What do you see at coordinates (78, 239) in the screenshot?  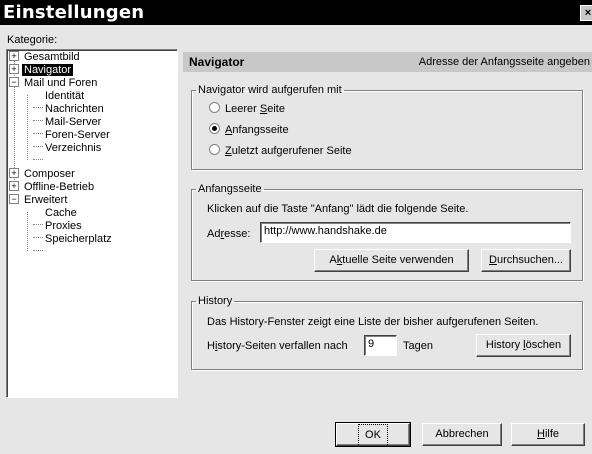 I see `tree-item-speicherplatz: Speicherplatz` at bounding box center [78, 239].